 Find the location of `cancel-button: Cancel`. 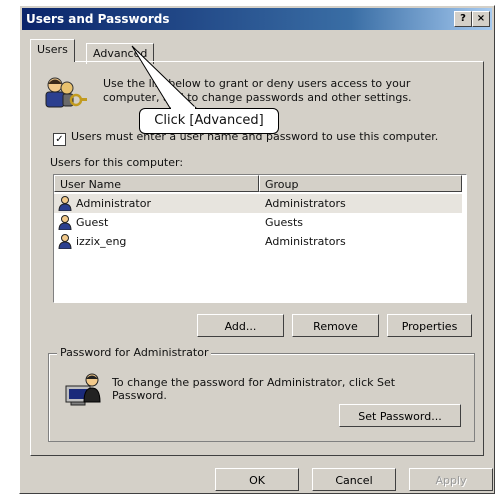

cancel-button: Cancel is located at coordinates (354, 479).